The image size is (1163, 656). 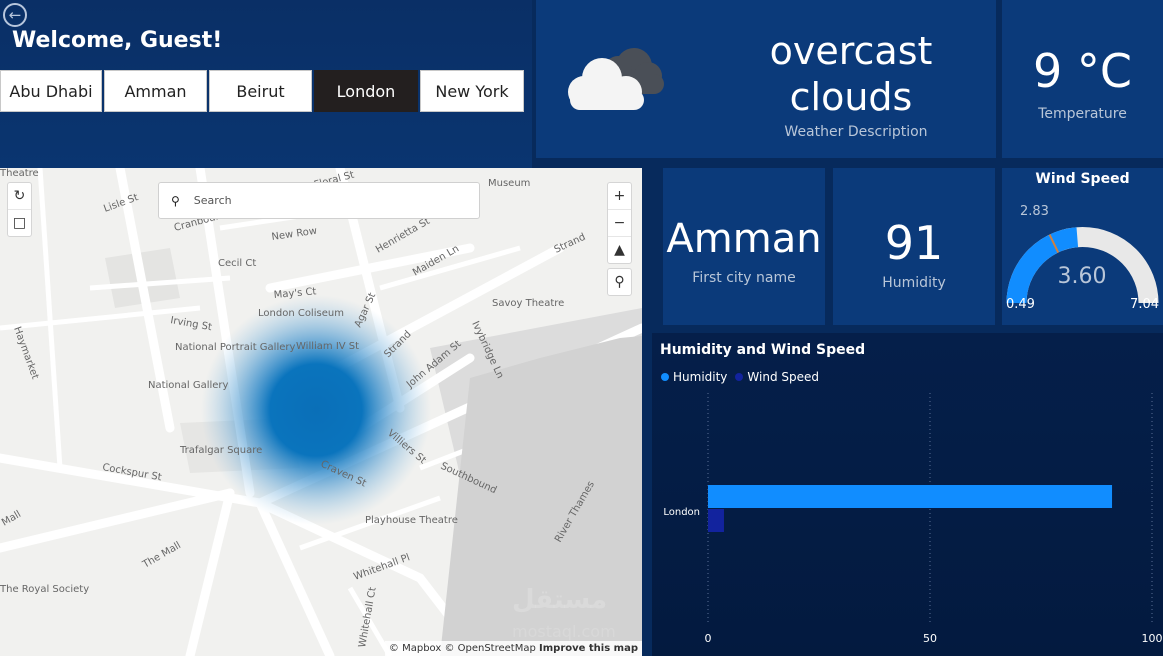 What do you see at coordinates (19, 223) in the screenshot?
I see `map-select-icon: □` at bounding box center [19, 223].